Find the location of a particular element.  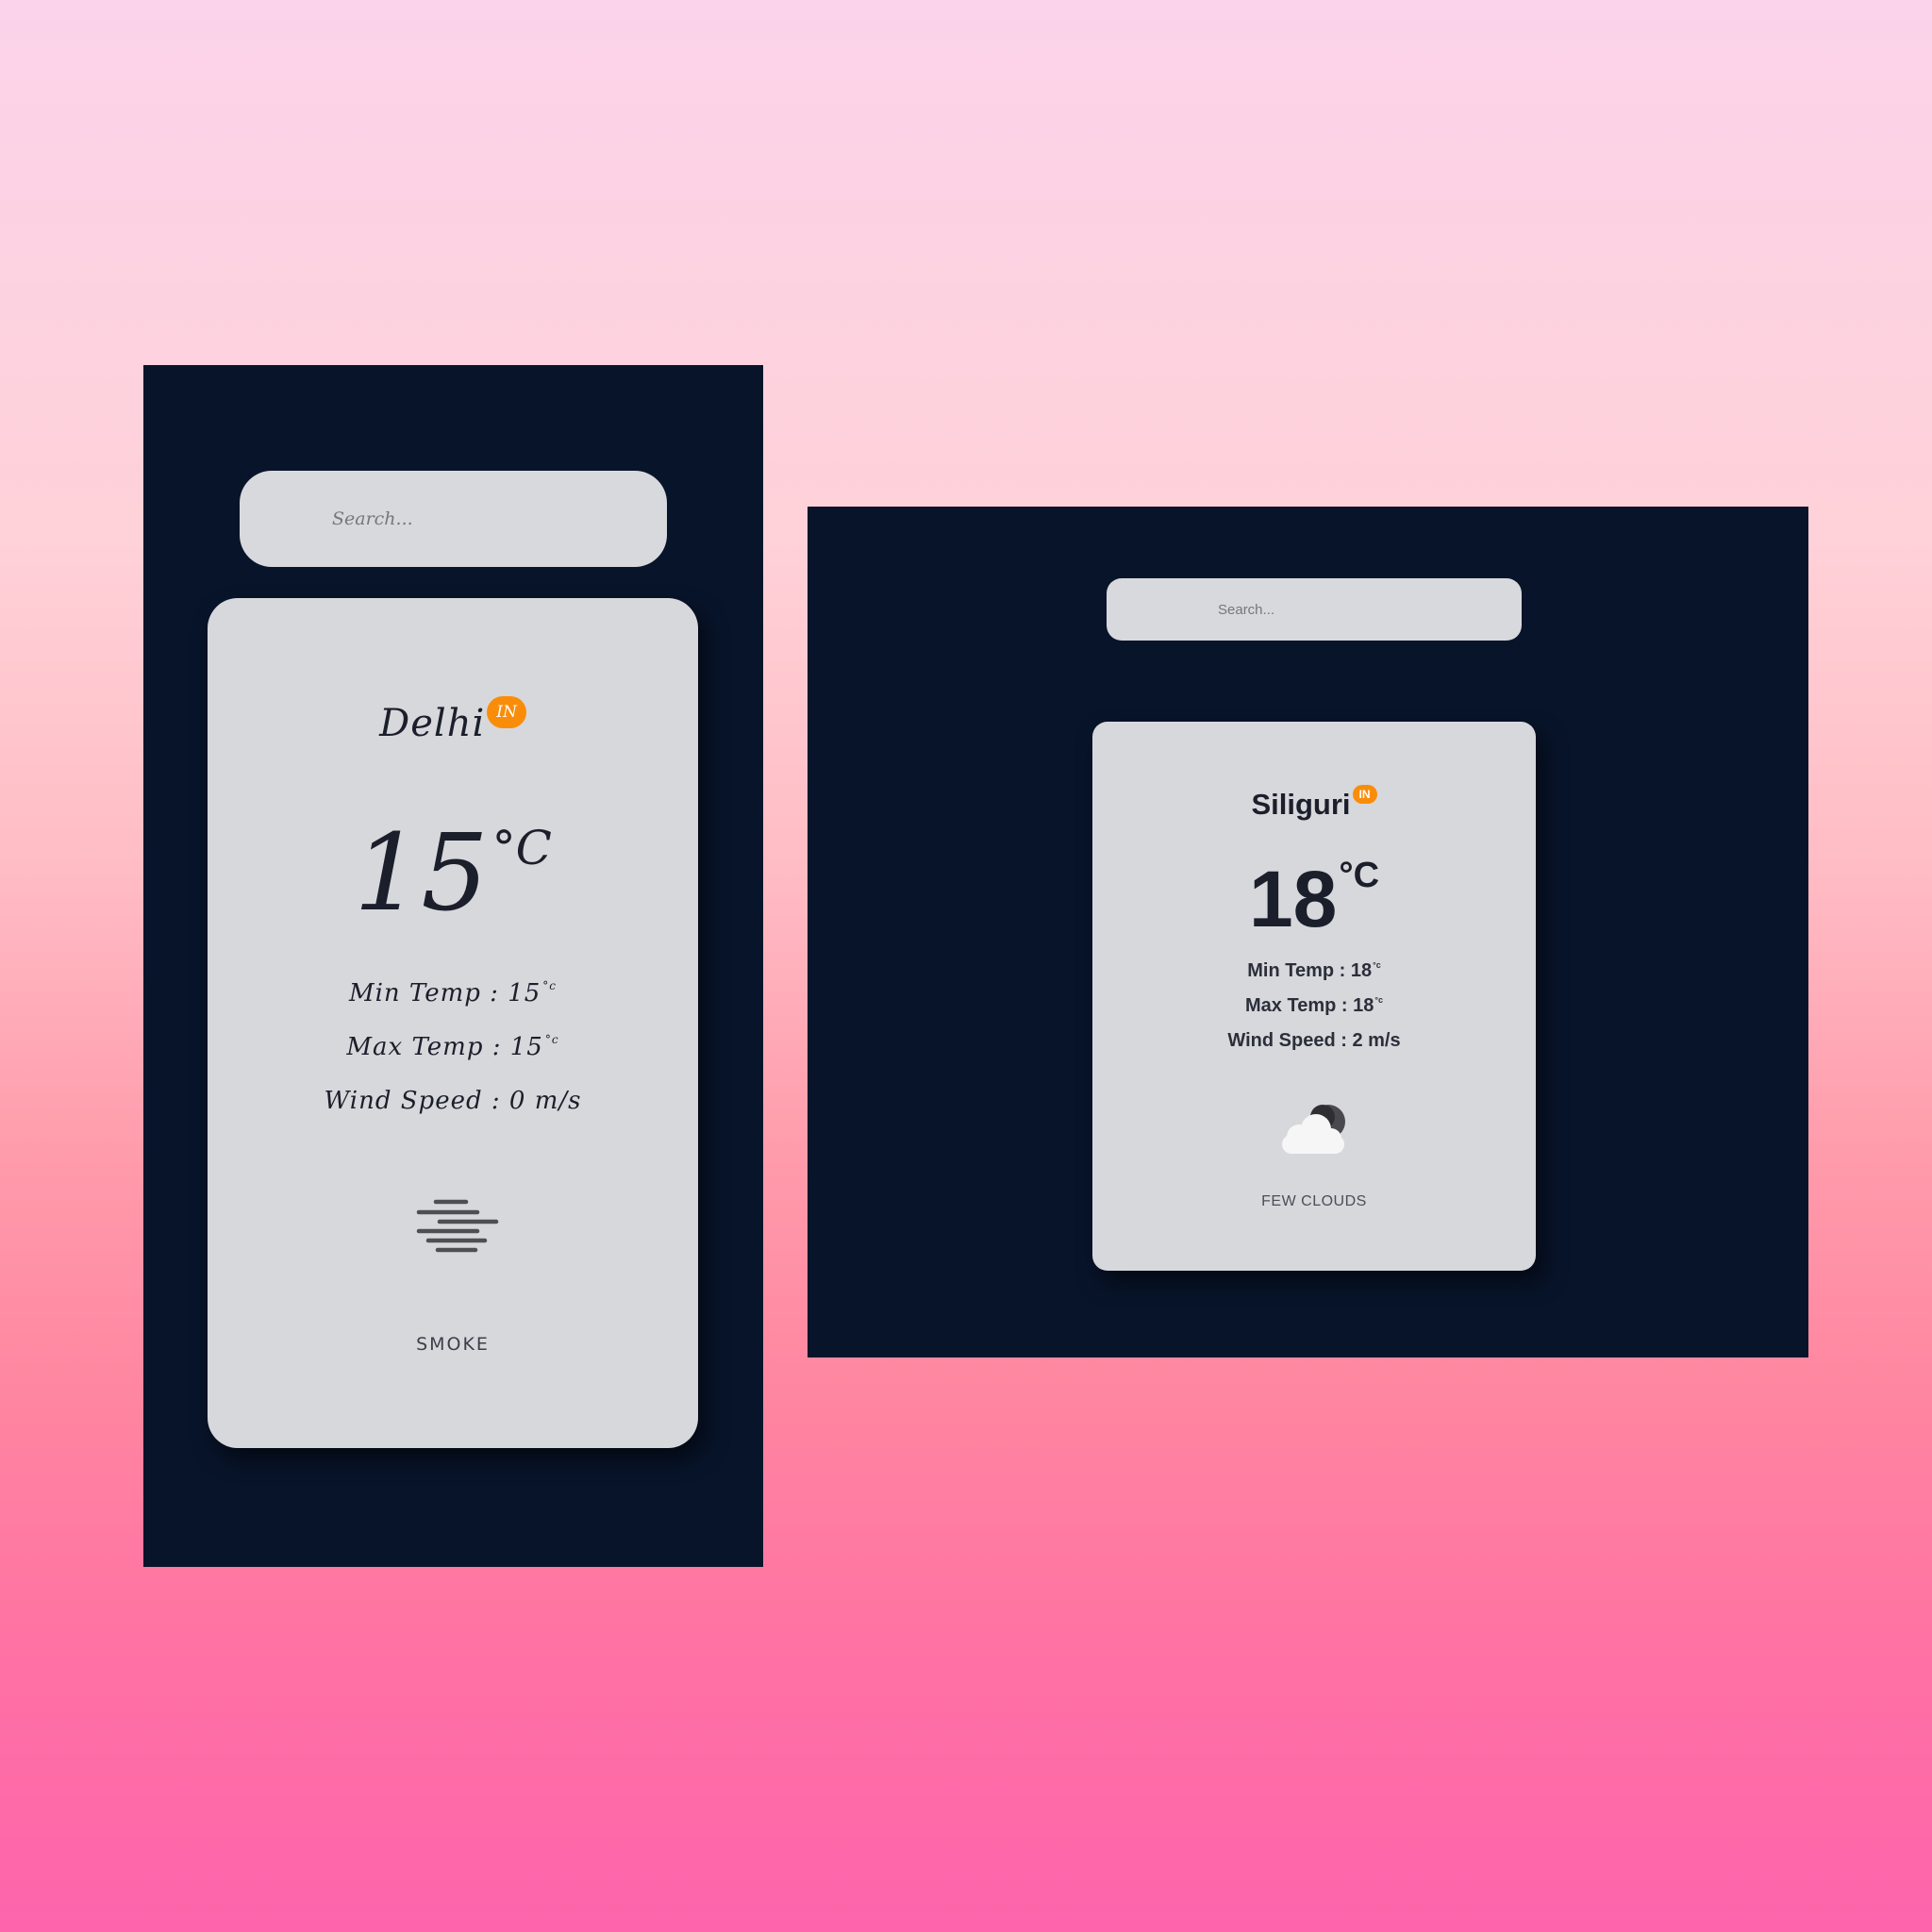

few-clouds-night-icon is located at coordinates (1317, 1130).